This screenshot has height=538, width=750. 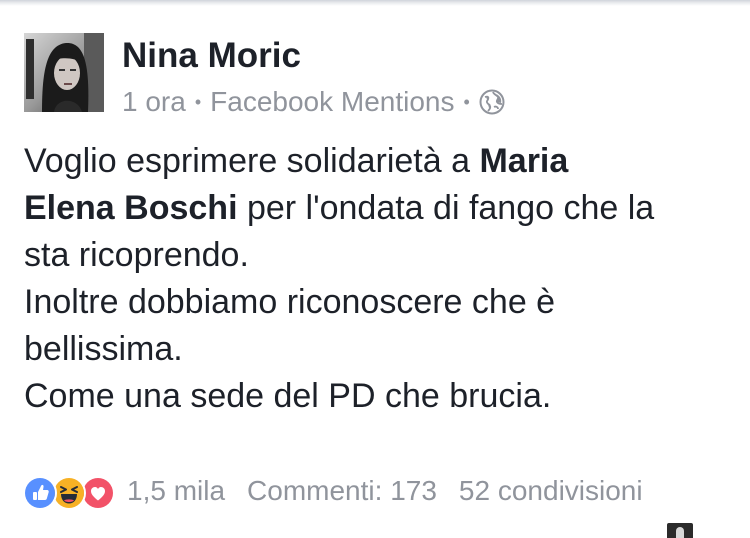 What do you see at coordinates (492, 102) in the screenshot?
I see `globe-icon` at bounding box center [492, 102].